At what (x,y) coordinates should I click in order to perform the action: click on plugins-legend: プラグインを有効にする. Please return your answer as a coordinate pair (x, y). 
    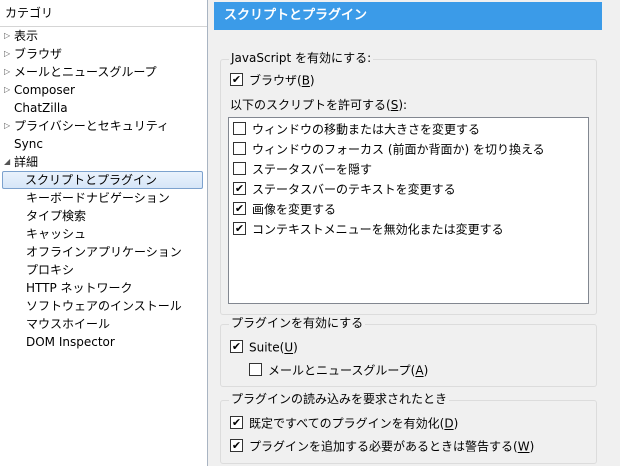
    Looking at the image, I should click on (297, 323).